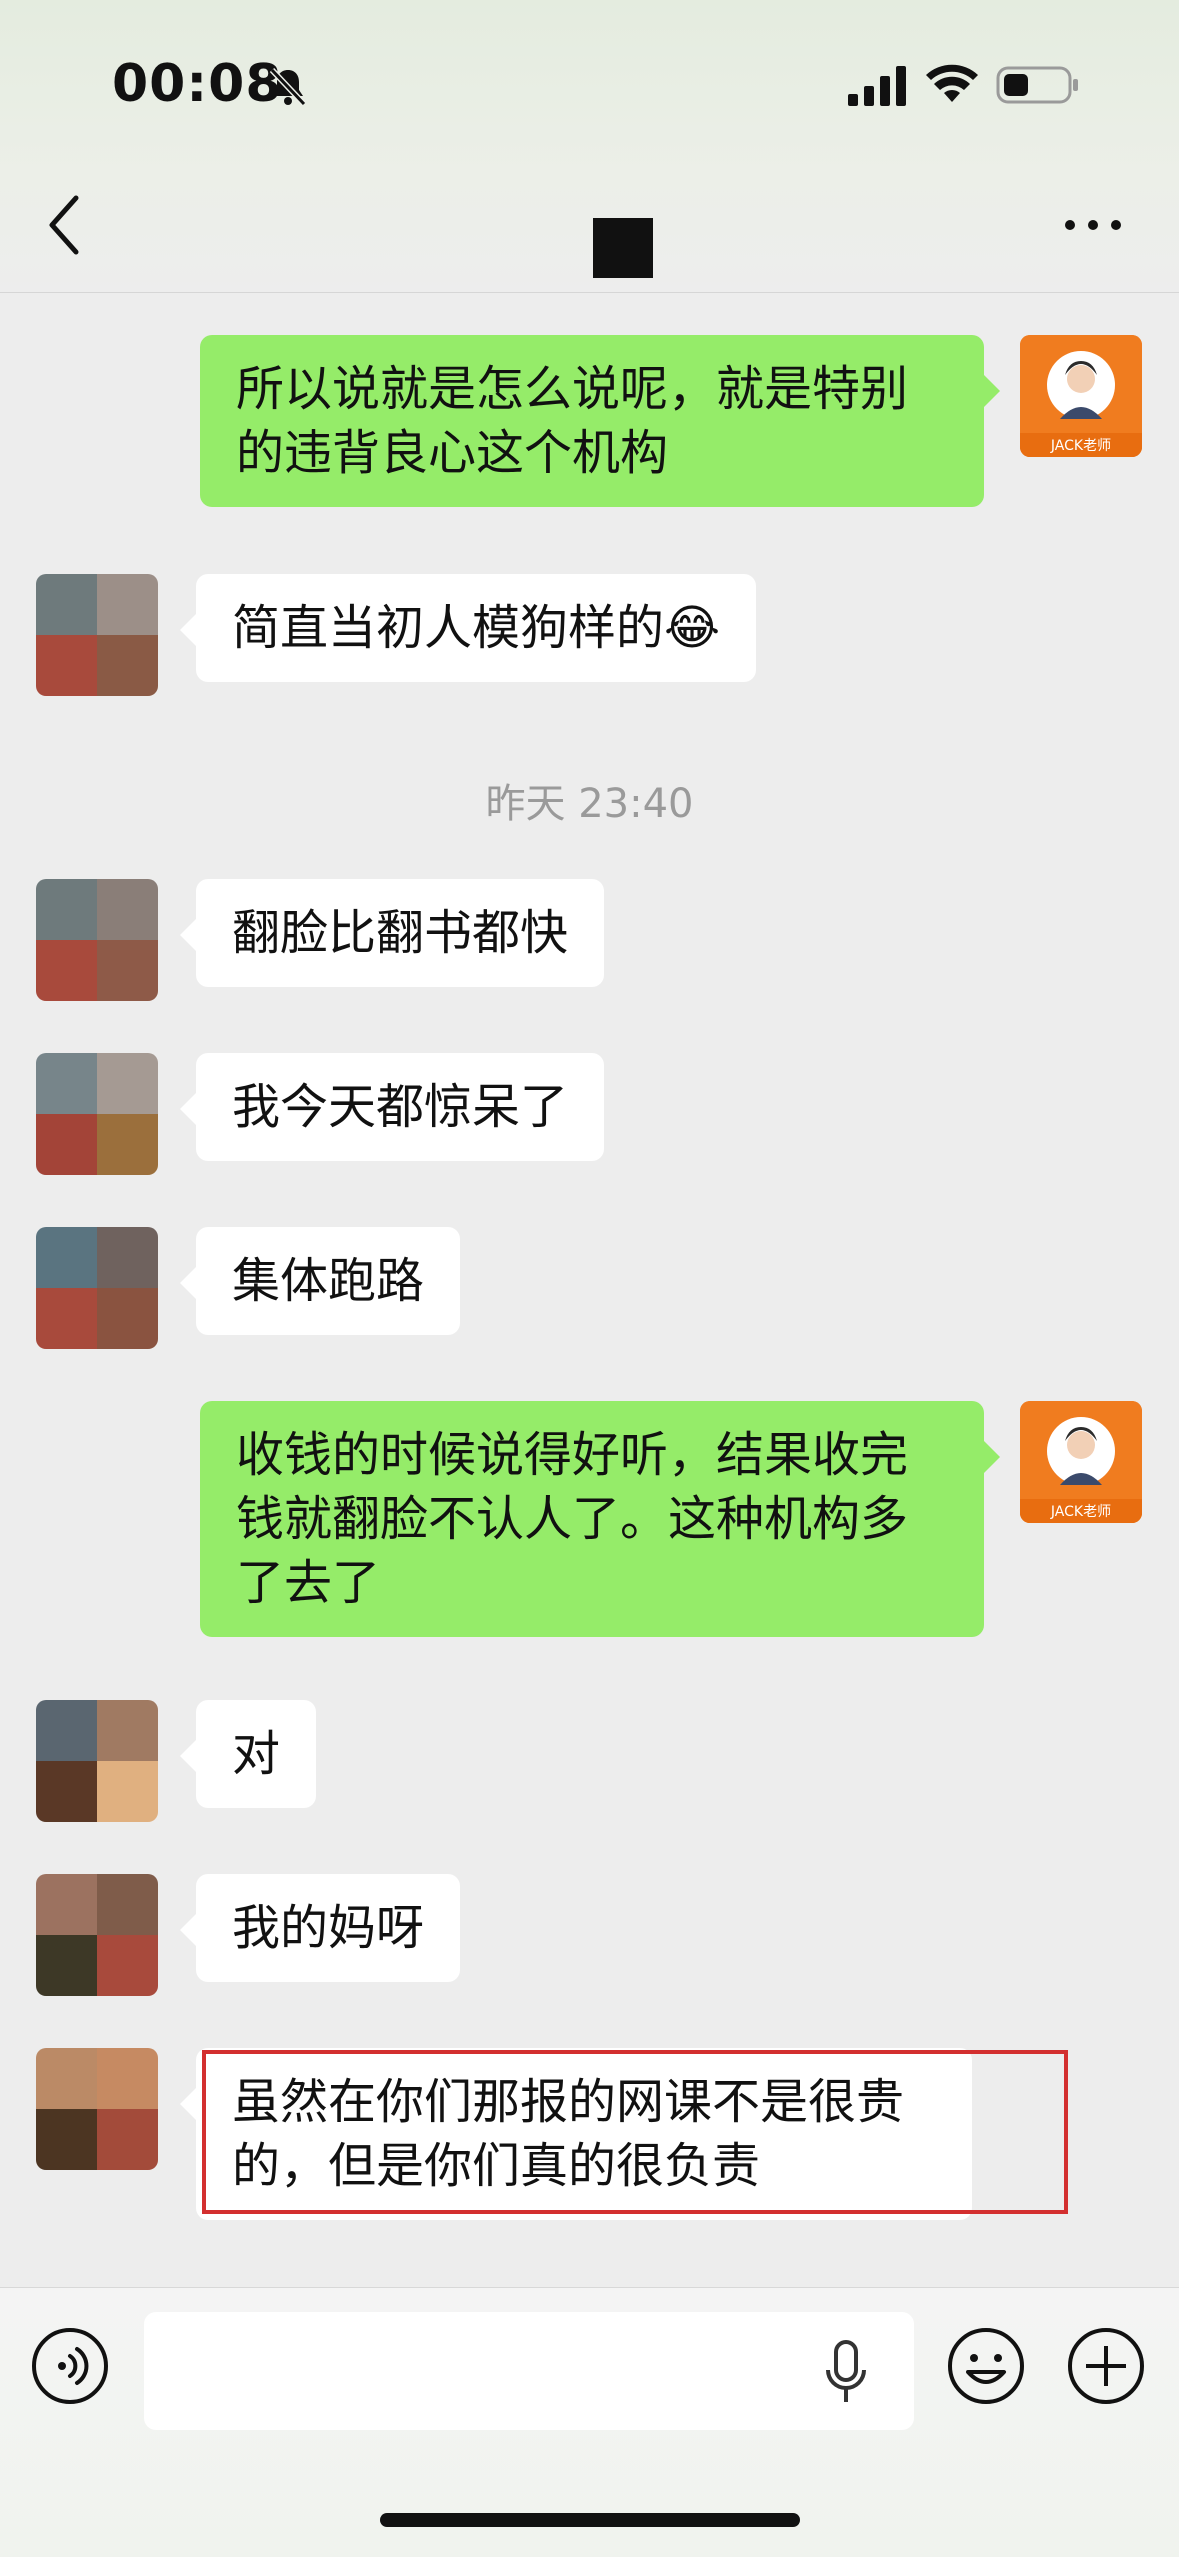  What do you see at coordinates (572, 1519) in the screenshot?
I see `message-text: 收钱的时候说得好听，结果收完钱就翻脸不认人了。这种机构多了去了` at bounding box center [572, 1519].